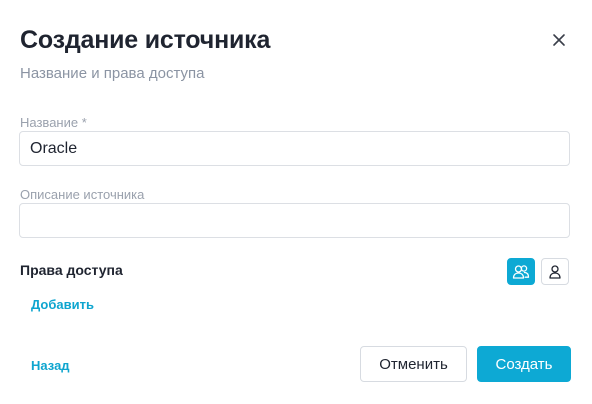 This screenshot has width=592, height=404. I want to click on name-field-label: Название *, so click(53, 122).